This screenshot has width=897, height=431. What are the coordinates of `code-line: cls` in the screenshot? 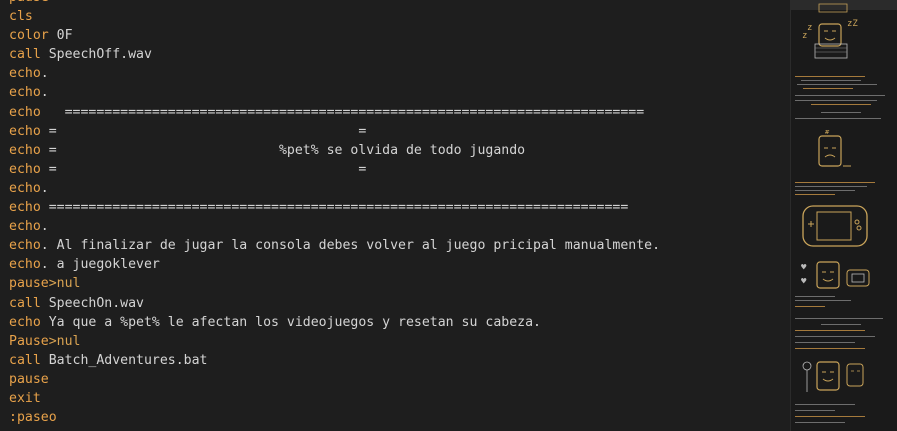 It's located at (334, 16).